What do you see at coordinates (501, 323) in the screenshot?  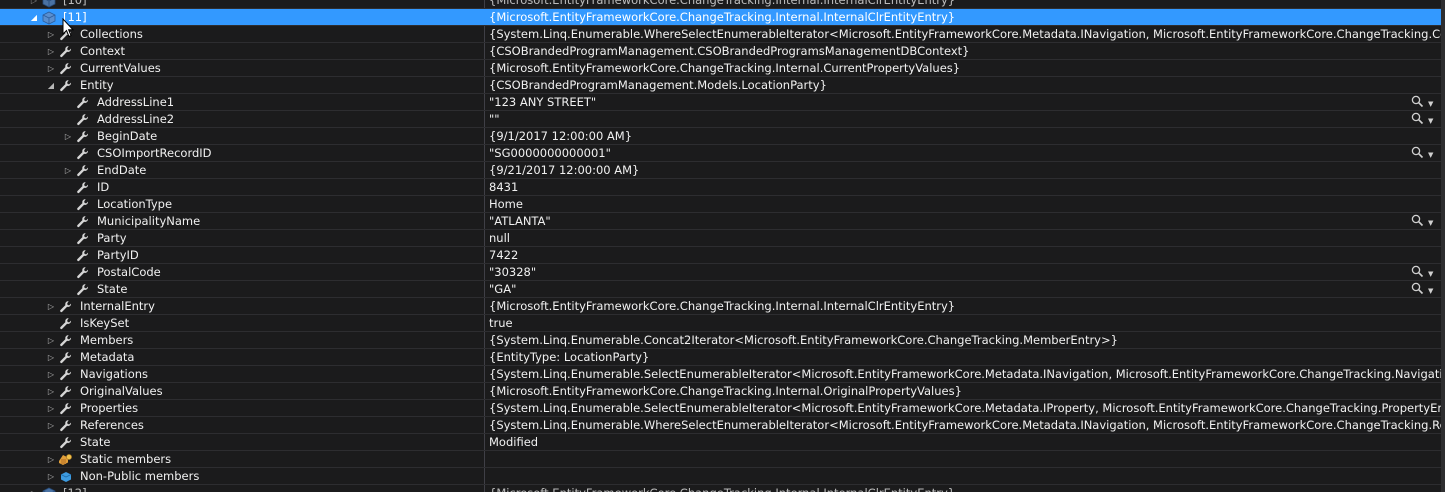 I see `variable-value: true` at bounding box center [501, 323].